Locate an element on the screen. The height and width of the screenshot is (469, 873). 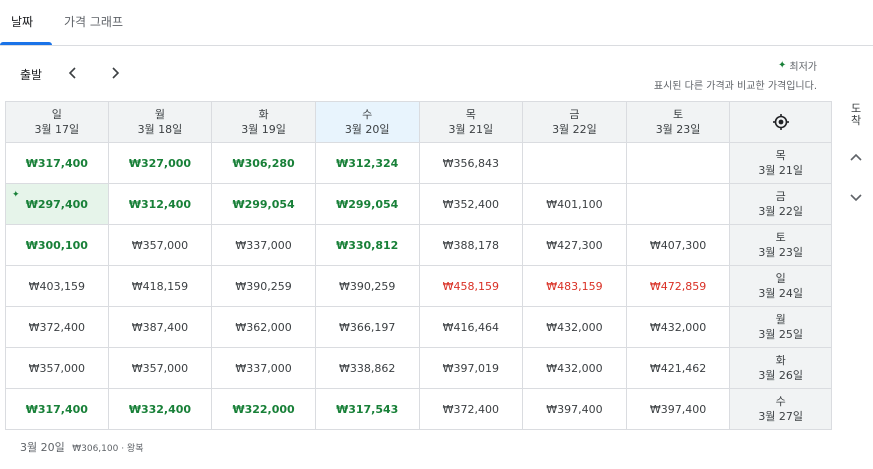
price-cell: ₩427,300 is located at coordinates (575, 245).